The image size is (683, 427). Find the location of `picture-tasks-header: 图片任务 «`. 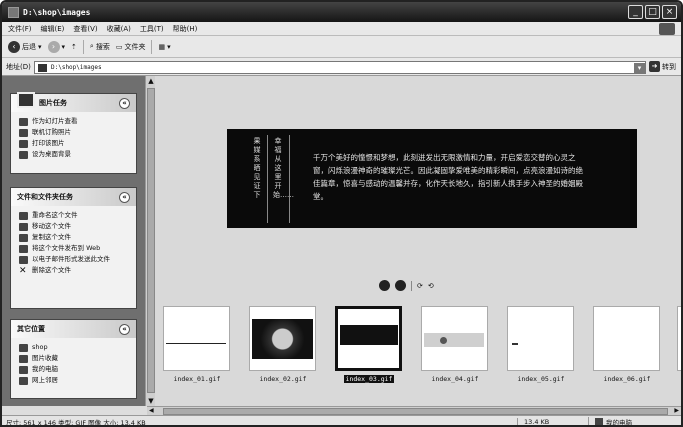

picture-tasks-header: 图片任务 « is located at coordinates (73, 102).